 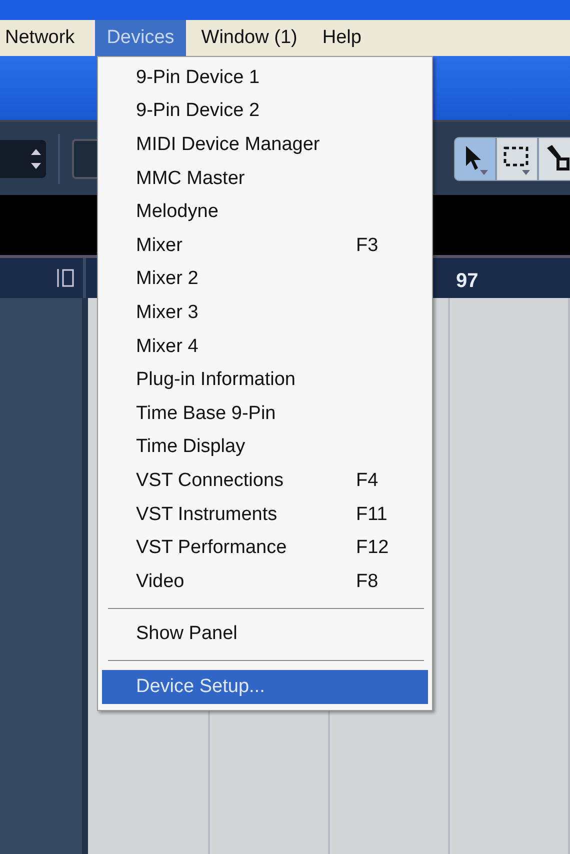 What do you see at coordinates (198, 111) in the screenshot?
I see `menu-item-label: 9-Pin Device 2` at bounding box center [198, 111].